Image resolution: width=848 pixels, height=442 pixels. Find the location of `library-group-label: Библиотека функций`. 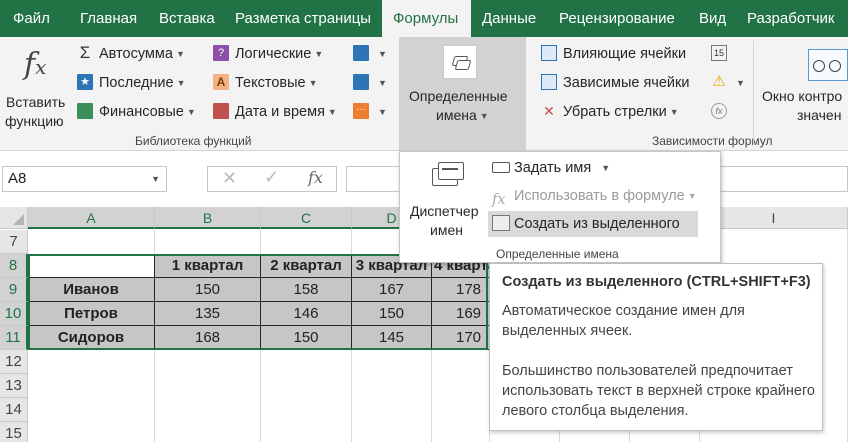

library-group-label: Библиотека функций is located at coordinates (193, 141).